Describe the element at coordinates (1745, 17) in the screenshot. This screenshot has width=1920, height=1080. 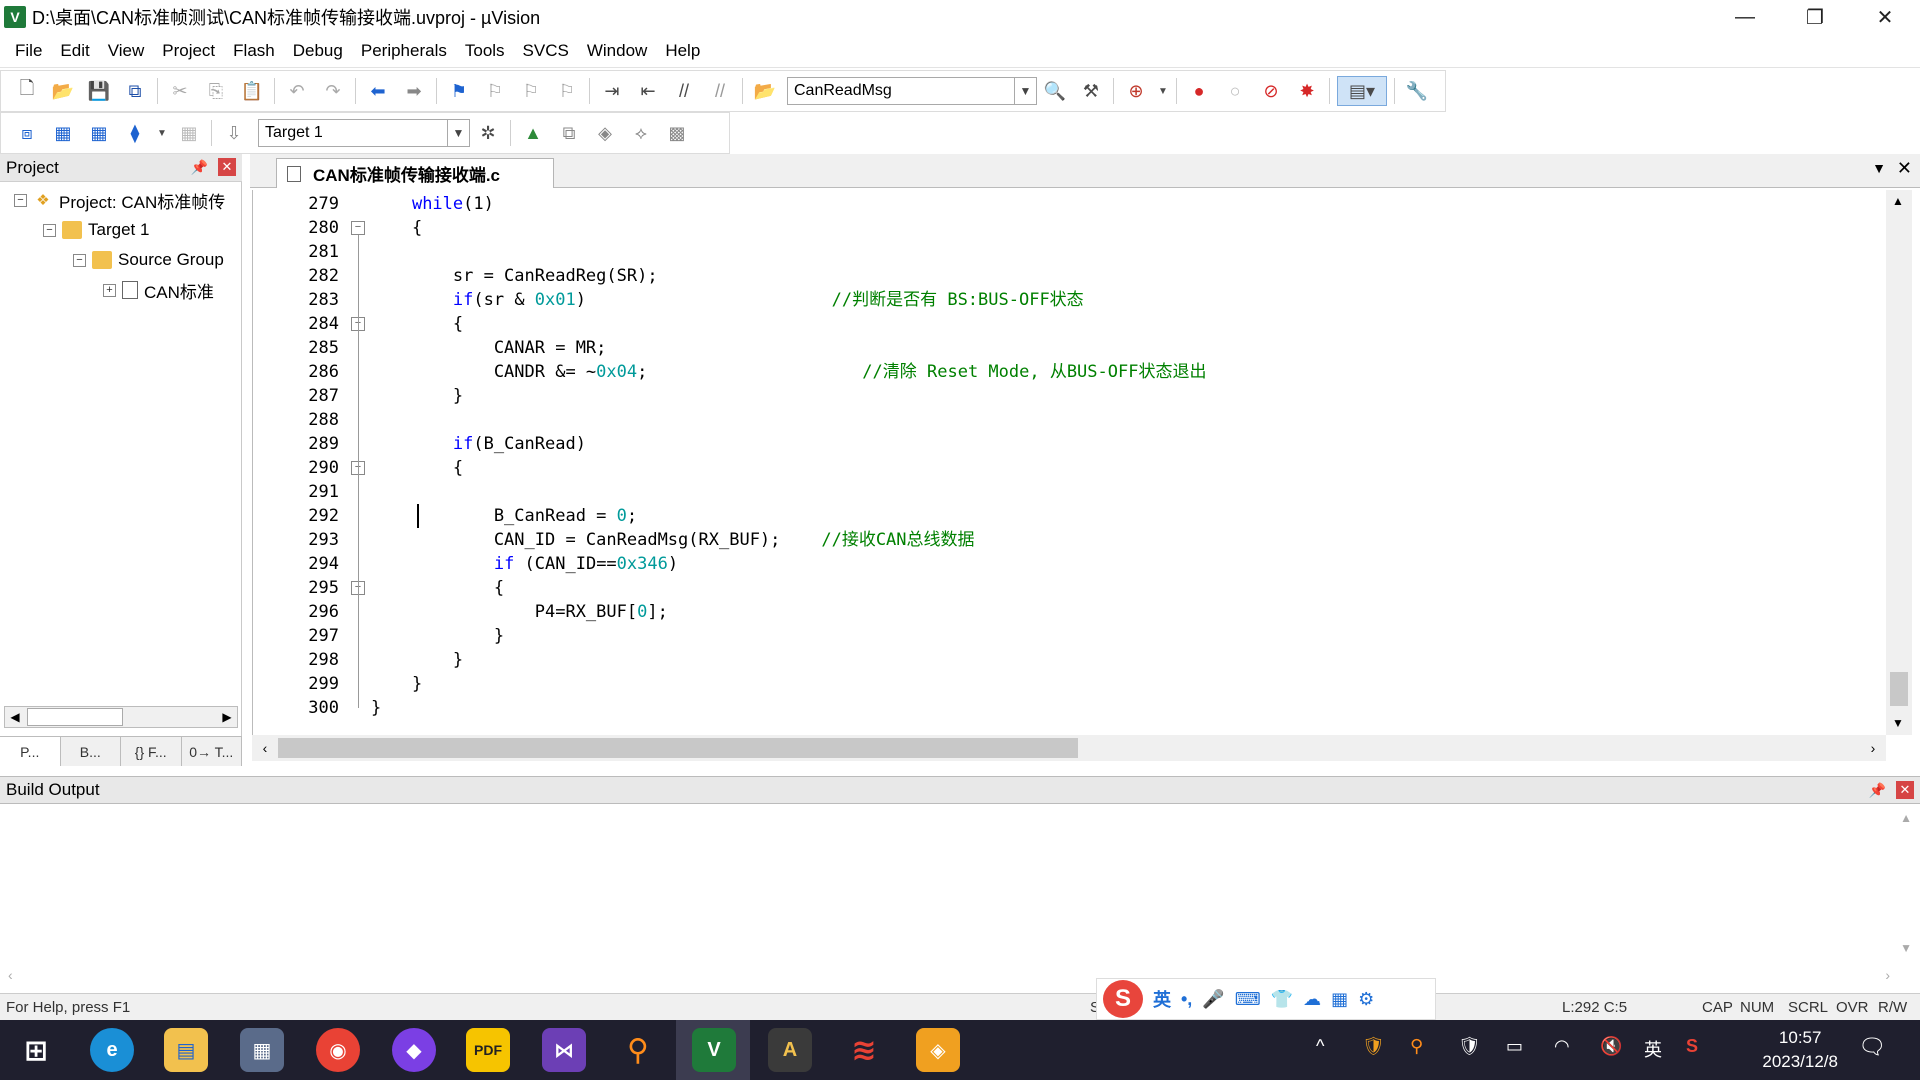
I see `minimize-button: —` at that location.